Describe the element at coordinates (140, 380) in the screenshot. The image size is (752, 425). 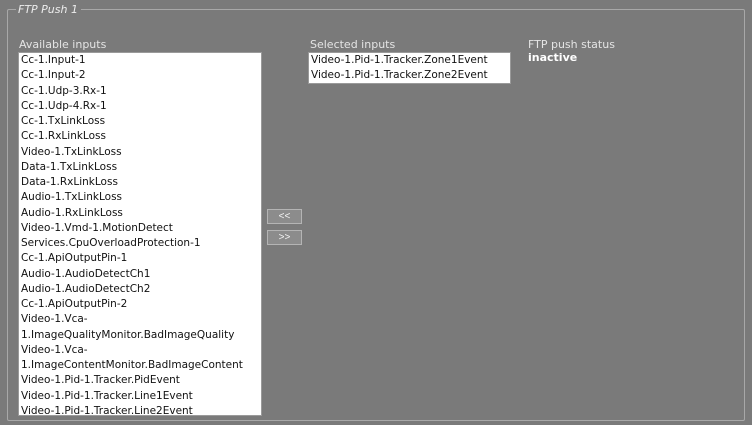
I see `list-item: Video-1.Pid-1.Tracker.PidEvent` at that location.